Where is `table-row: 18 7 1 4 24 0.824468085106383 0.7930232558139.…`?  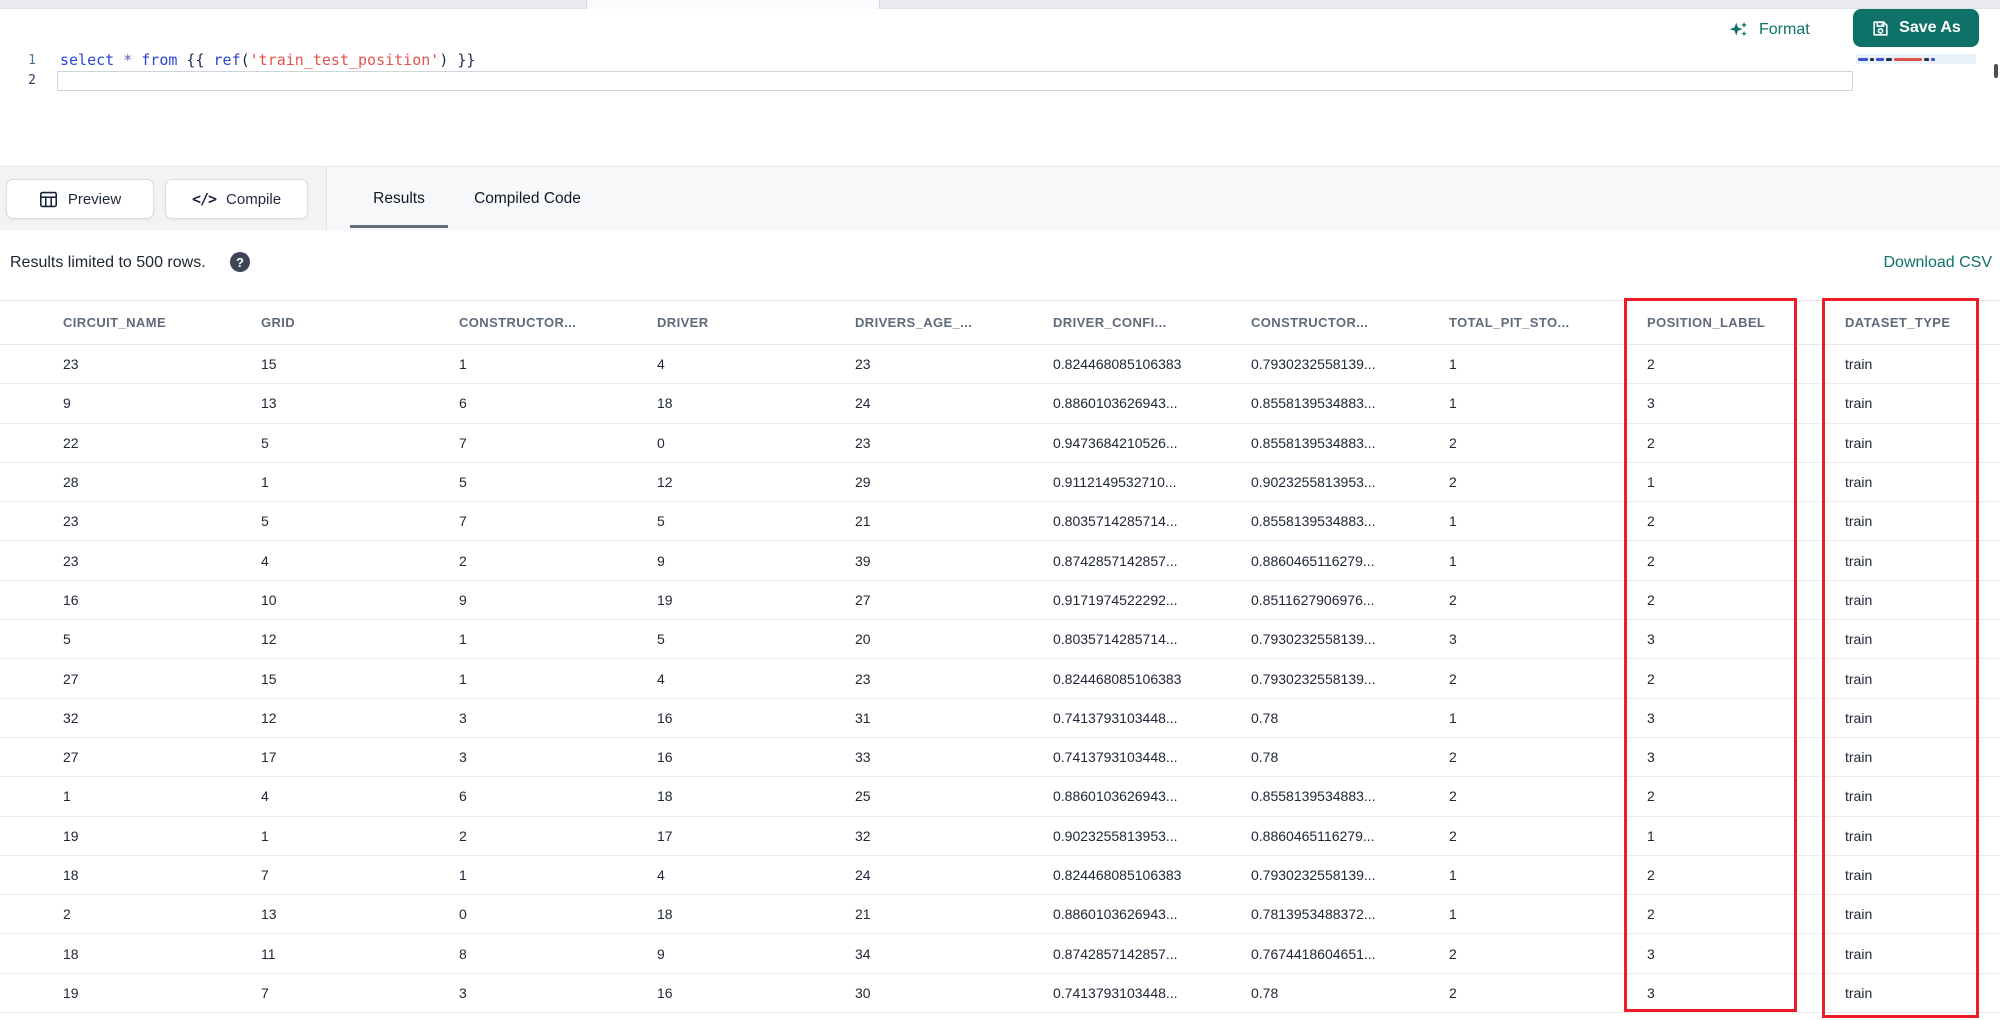
table-row: 18 7 1 4 24 0.824468085106383 0.7930232558139.… is located at coordinates (1000, 875).